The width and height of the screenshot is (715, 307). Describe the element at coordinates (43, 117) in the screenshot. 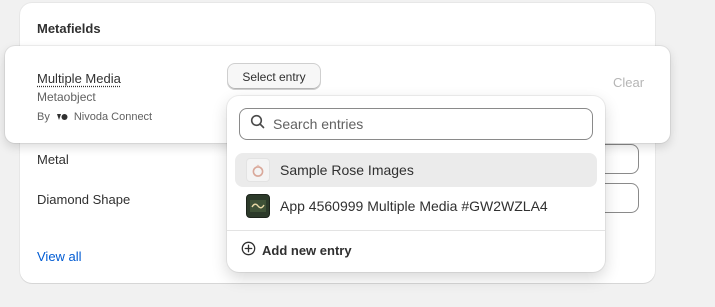

I see `by-prefix: By` at that location.